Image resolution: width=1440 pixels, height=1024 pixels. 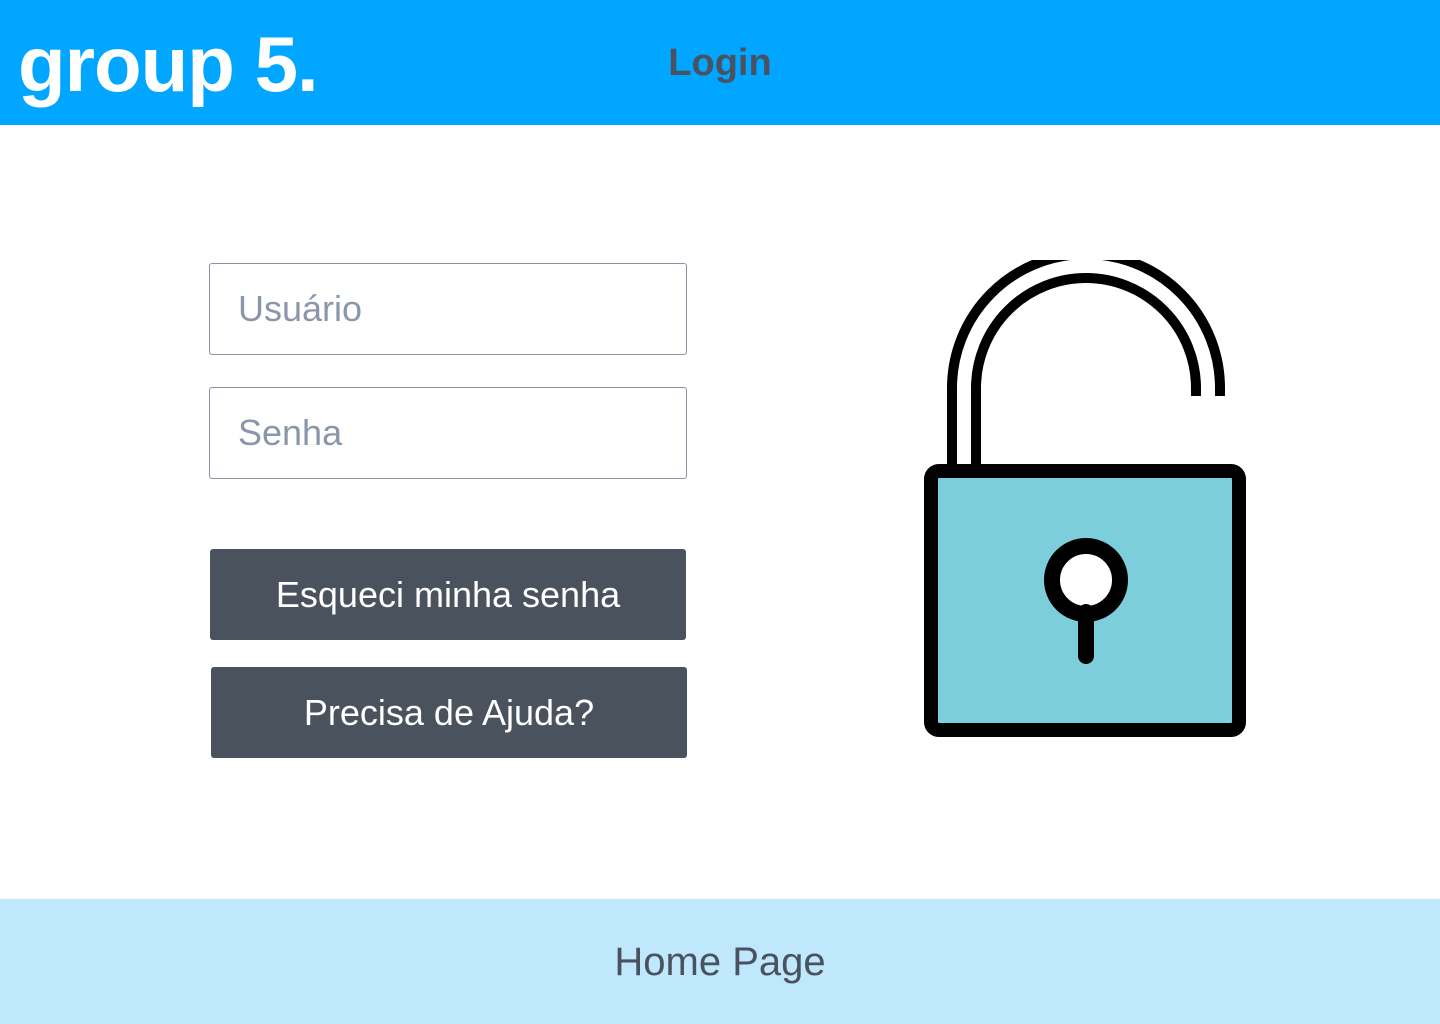 I want to click on top-header-bar: group 5. Login, so click(x=720, y=62).